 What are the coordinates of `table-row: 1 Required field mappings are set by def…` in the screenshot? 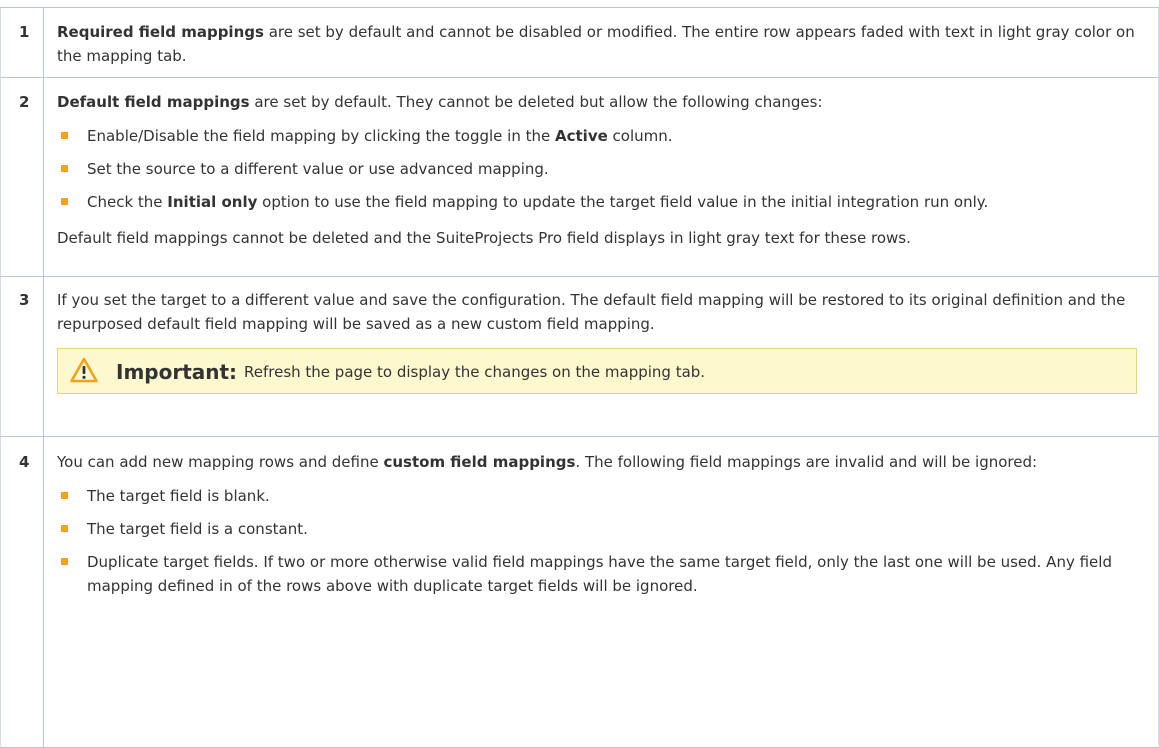 It's located at (579, 43).